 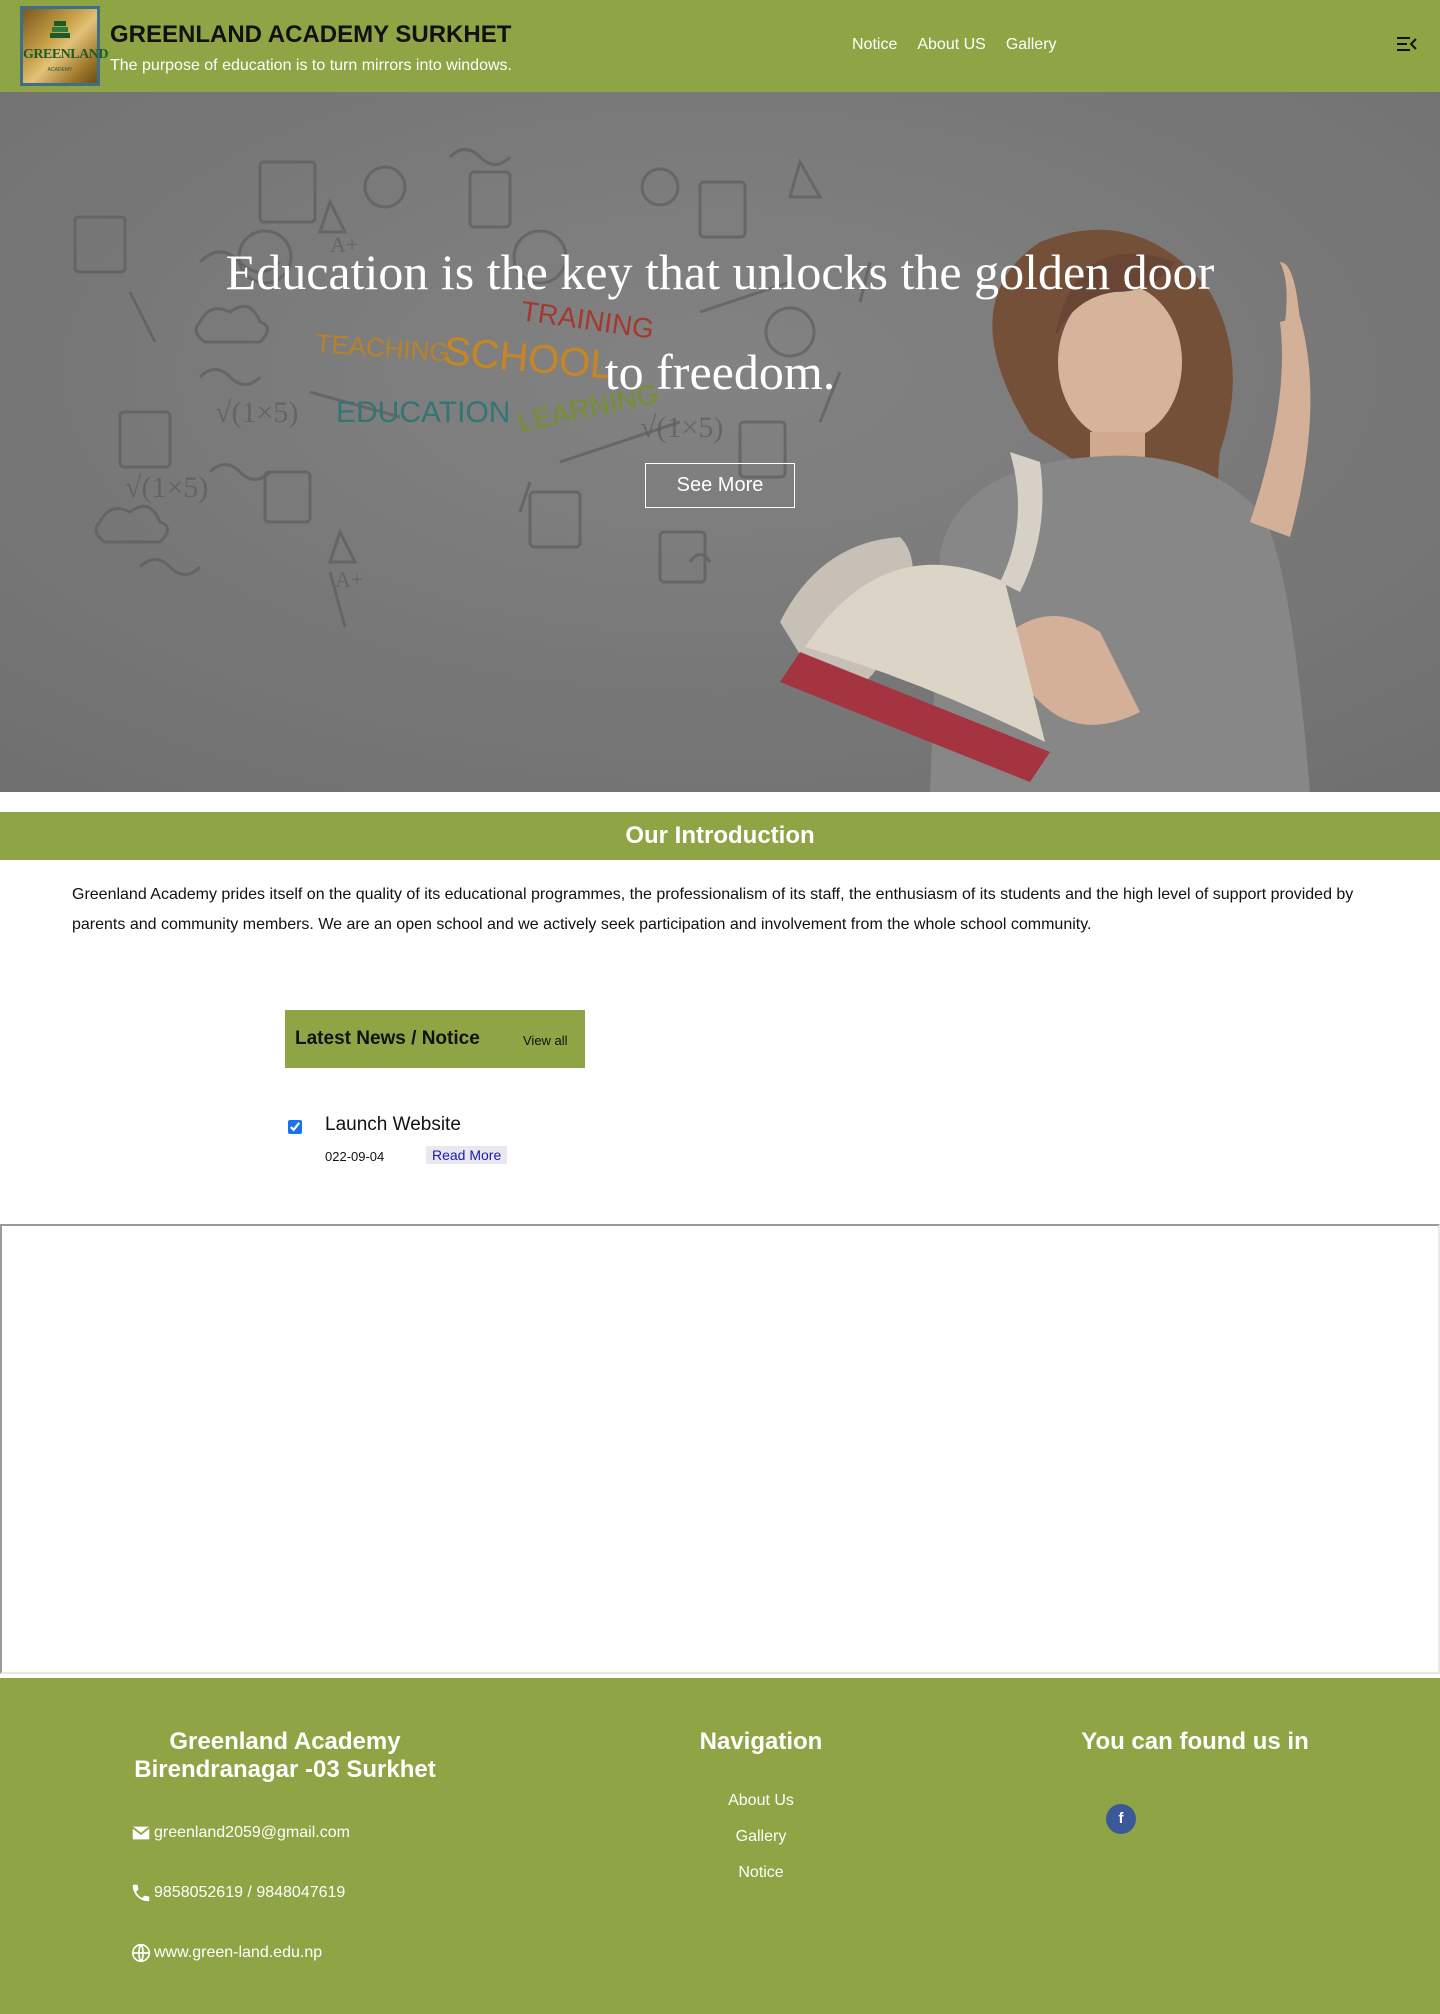 What do you see at coordinates (141, 1953) in the screenshot?
I see `globe-icon` at bounding box center [141, 1953].